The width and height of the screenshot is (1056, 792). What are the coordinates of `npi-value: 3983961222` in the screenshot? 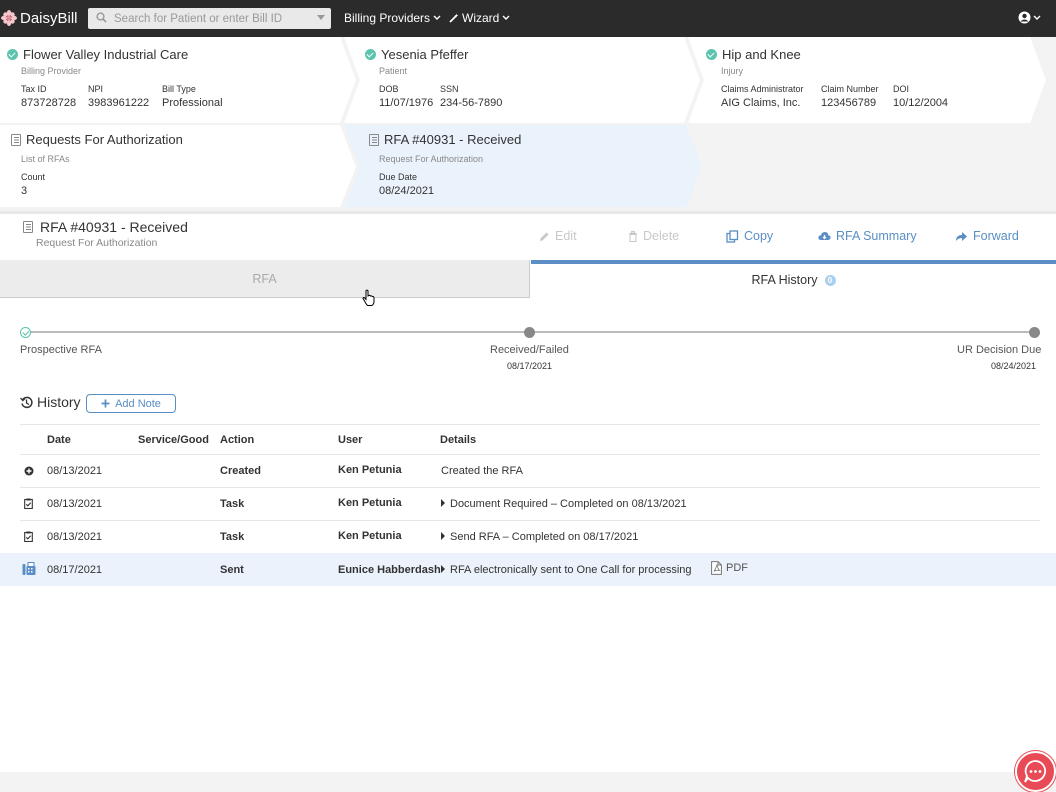 It's located at (119, 103).